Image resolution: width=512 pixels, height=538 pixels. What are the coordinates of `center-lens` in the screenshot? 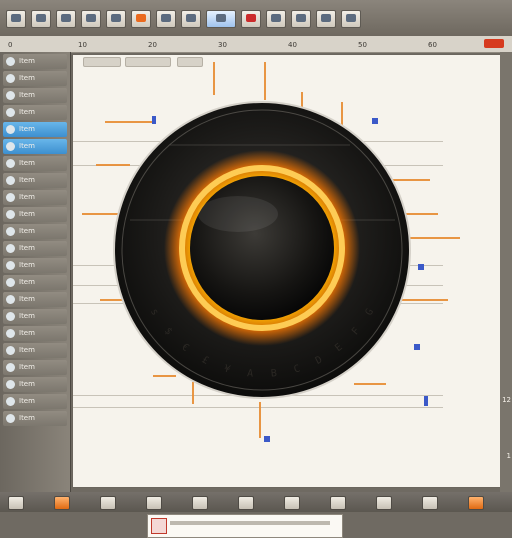 It's located at (262, 248).